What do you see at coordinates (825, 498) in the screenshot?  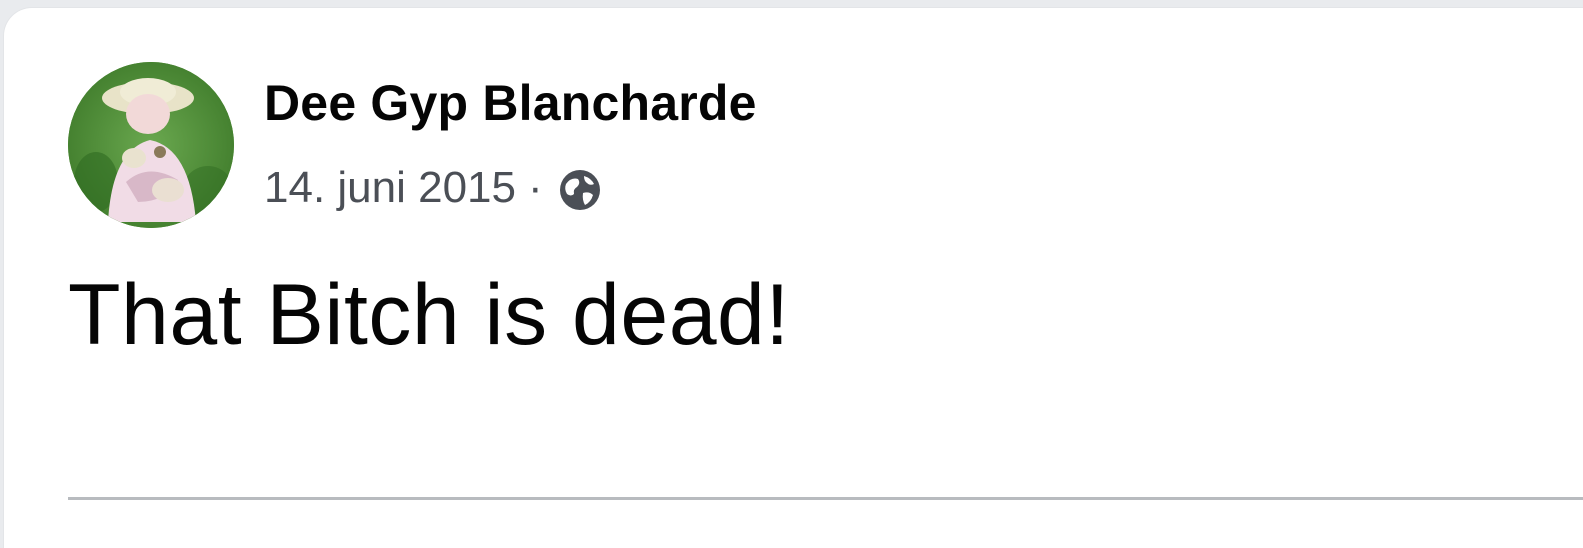 I see `divider` at bounding box center [825, 498].